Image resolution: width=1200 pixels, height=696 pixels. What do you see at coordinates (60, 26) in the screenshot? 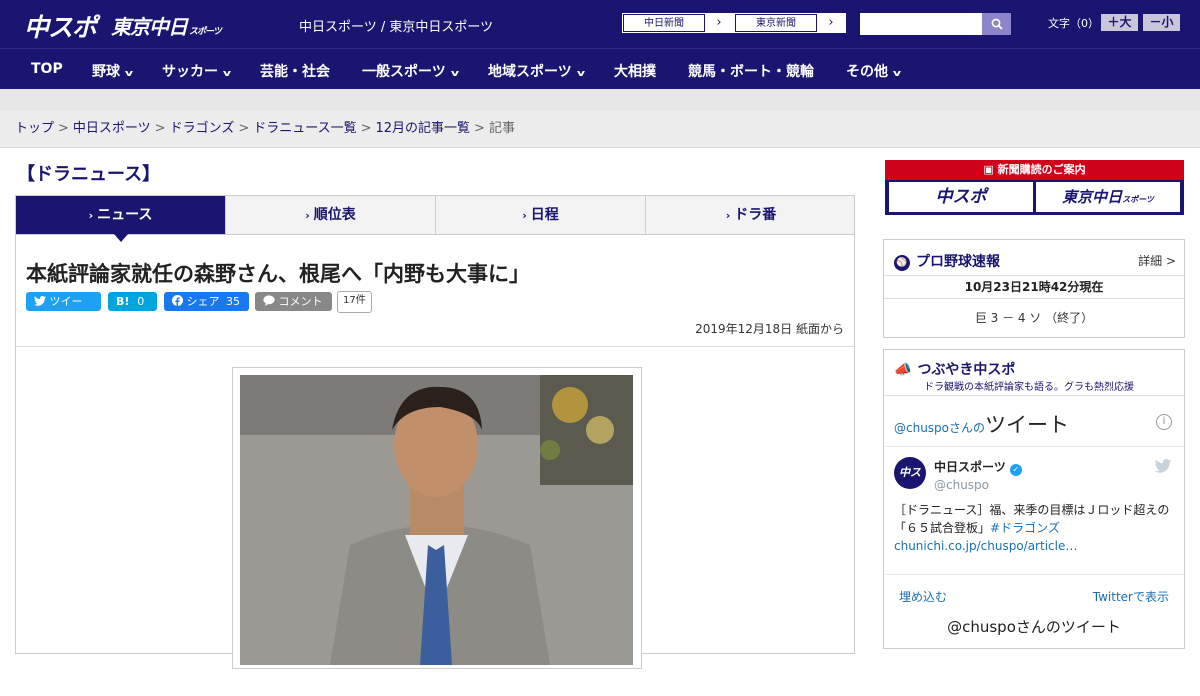
I see `chuspo-logo: 中スポ` at bounding box center [60, 26].